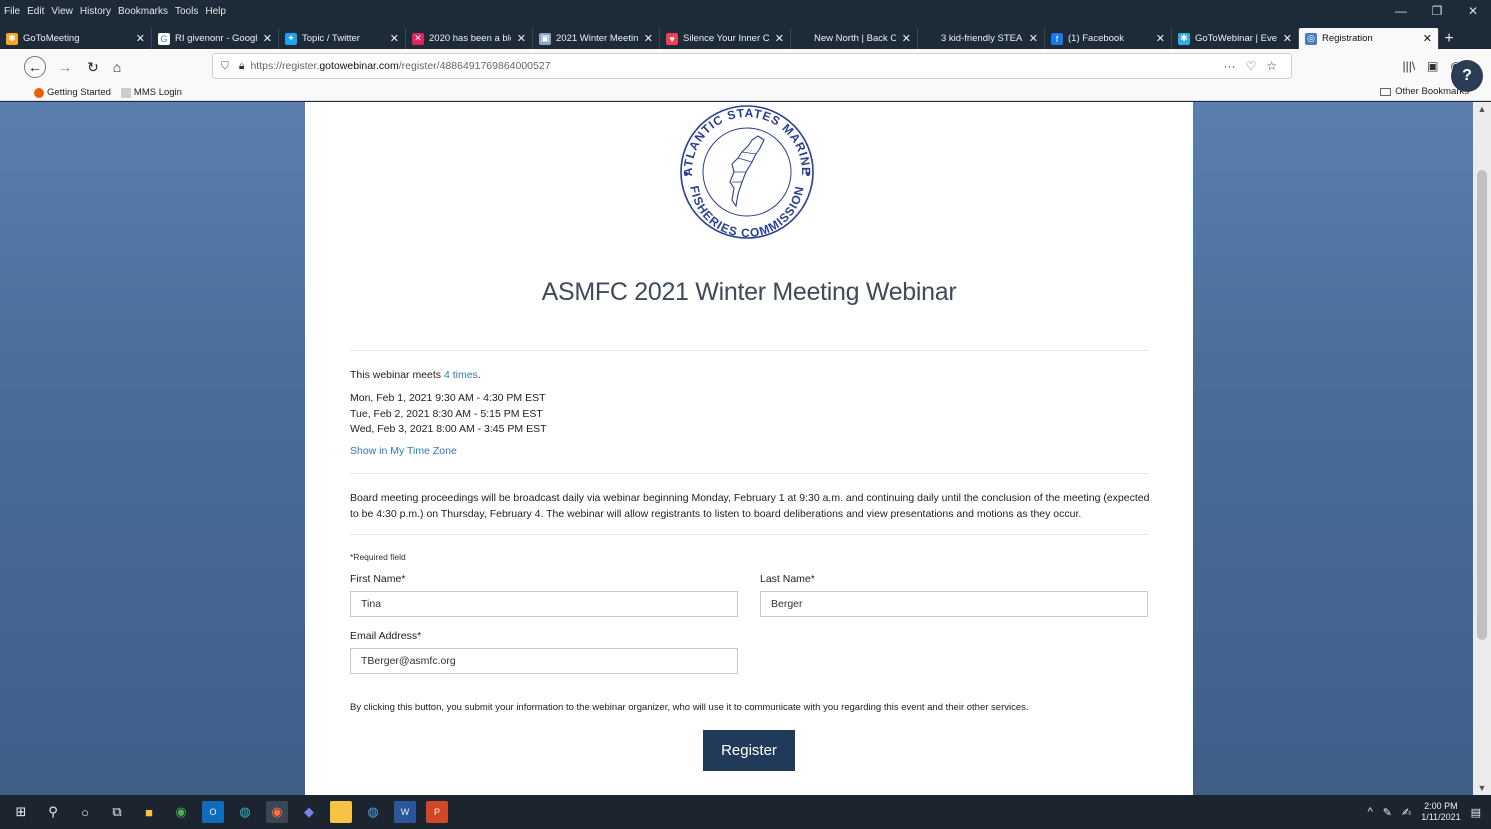  What do you see at coordinates (854, 38) in the screenshot?
I see `tab-7: New North | Back Office ✕` at bounding box center [854, 38].